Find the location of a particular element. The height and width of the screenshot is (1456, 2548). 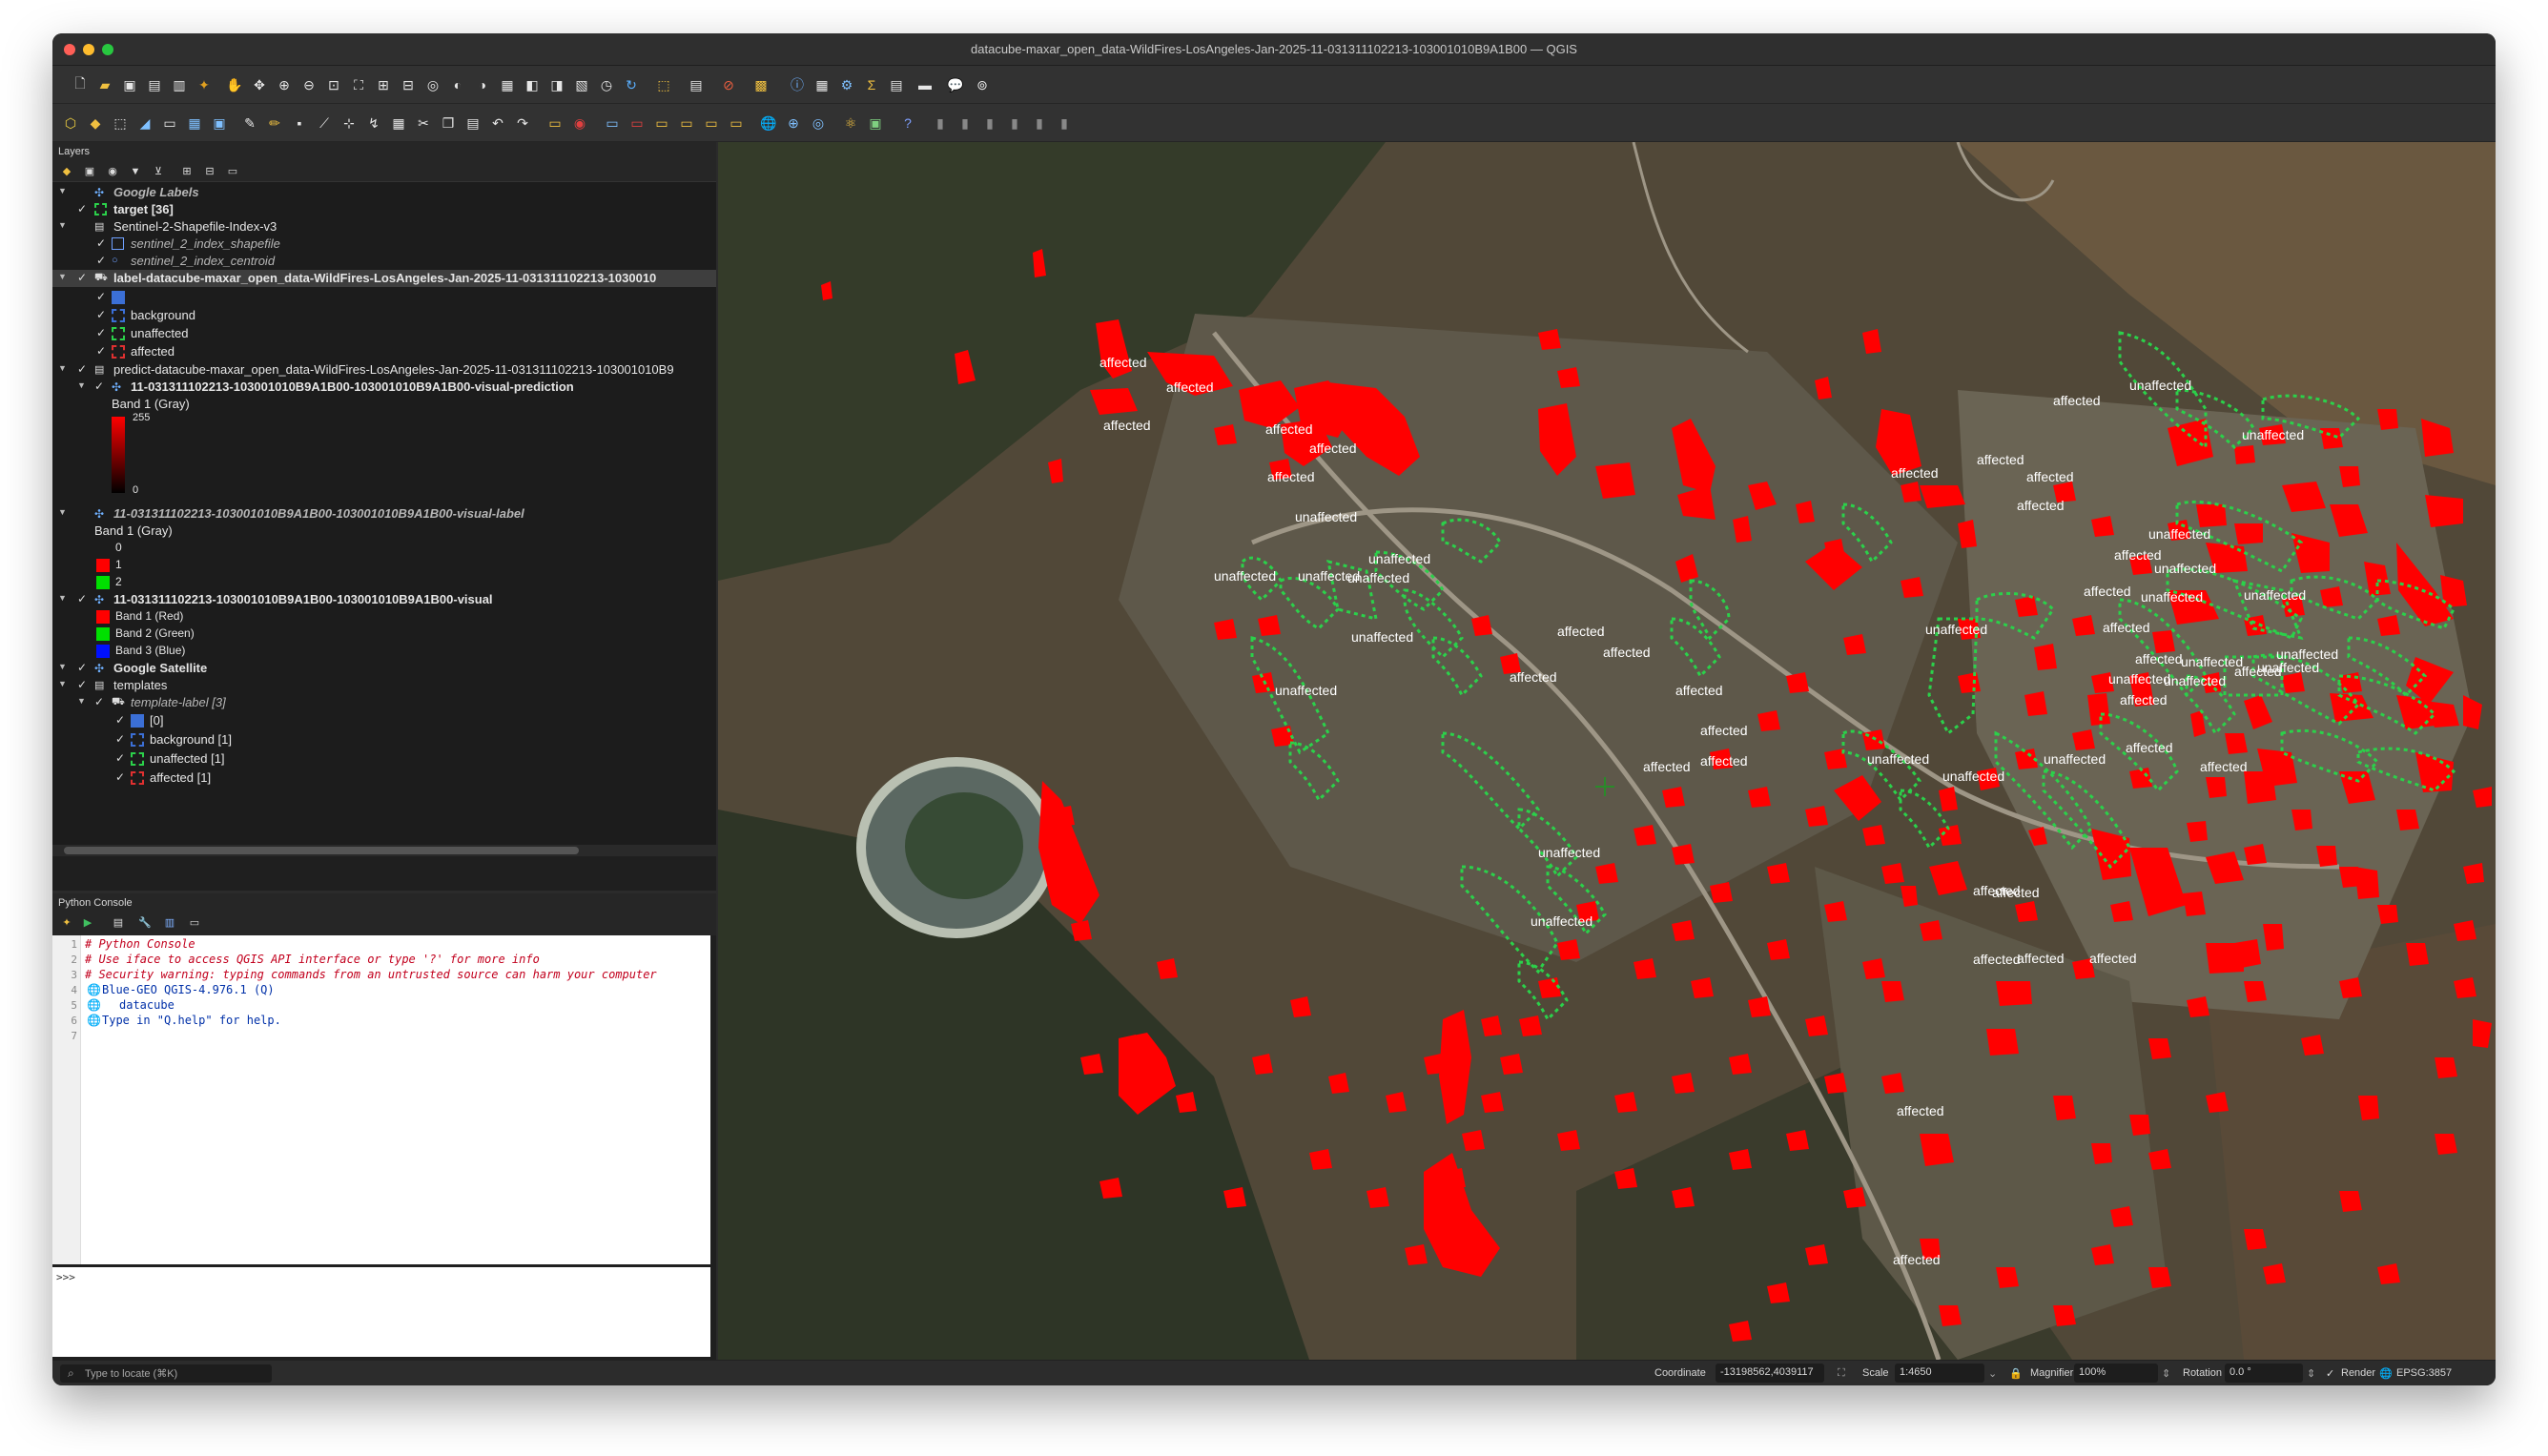

bookmark-icon: ◨ is located at coordinates (556, 85).